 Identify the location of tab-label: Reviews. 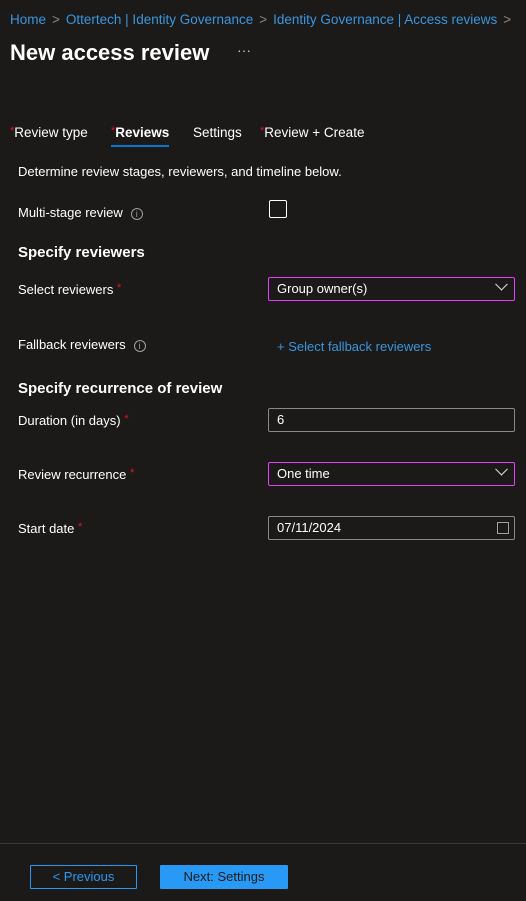
(142, 132).